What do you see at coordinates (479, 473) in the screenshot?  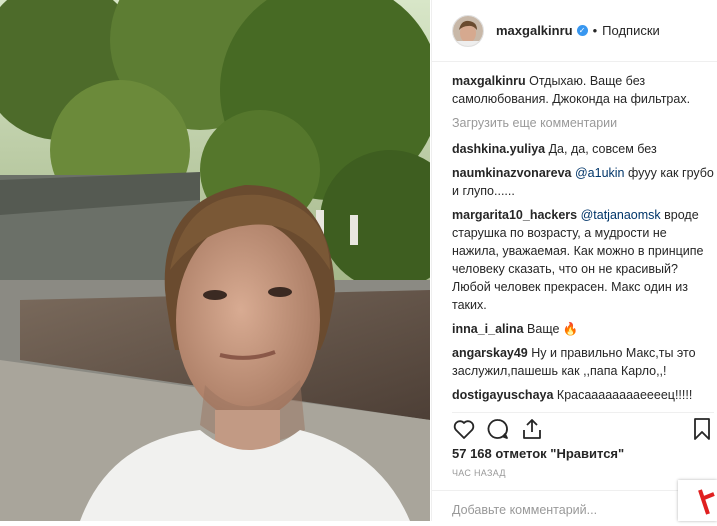 I see `post-timestamp: ЧАС НАЗАД` at bounding box center [479, 473].